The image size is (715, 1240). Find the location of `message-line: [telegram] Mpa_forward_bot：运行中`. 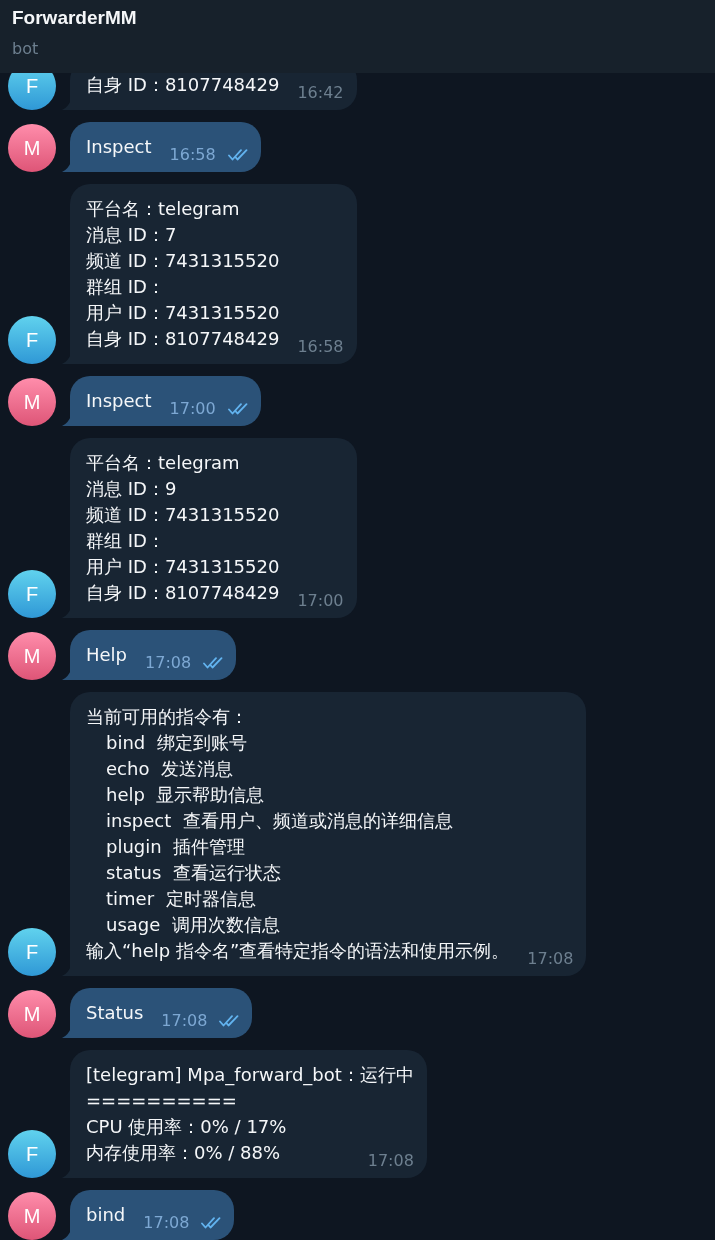

message-line: [telegram] Mpa_forward_bot：运行中 is located at coordinates (250, 1075).